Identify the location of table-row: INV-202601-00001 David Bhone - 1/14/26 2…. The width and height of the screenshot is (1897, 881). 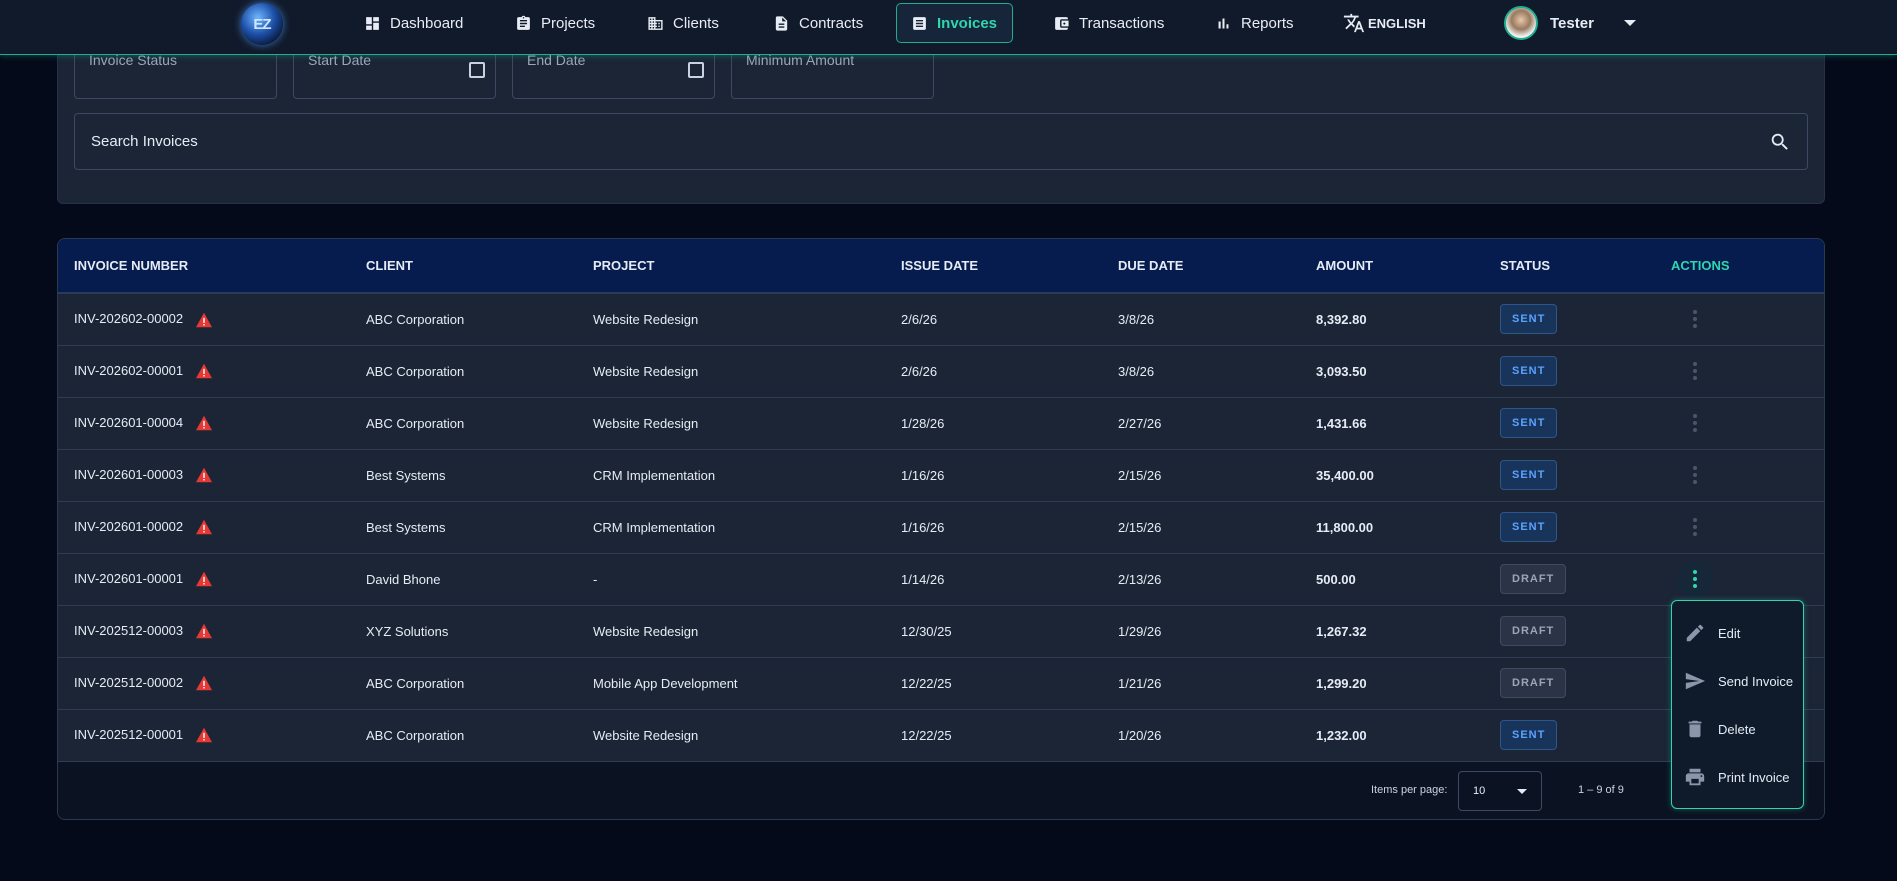
(941, 579).